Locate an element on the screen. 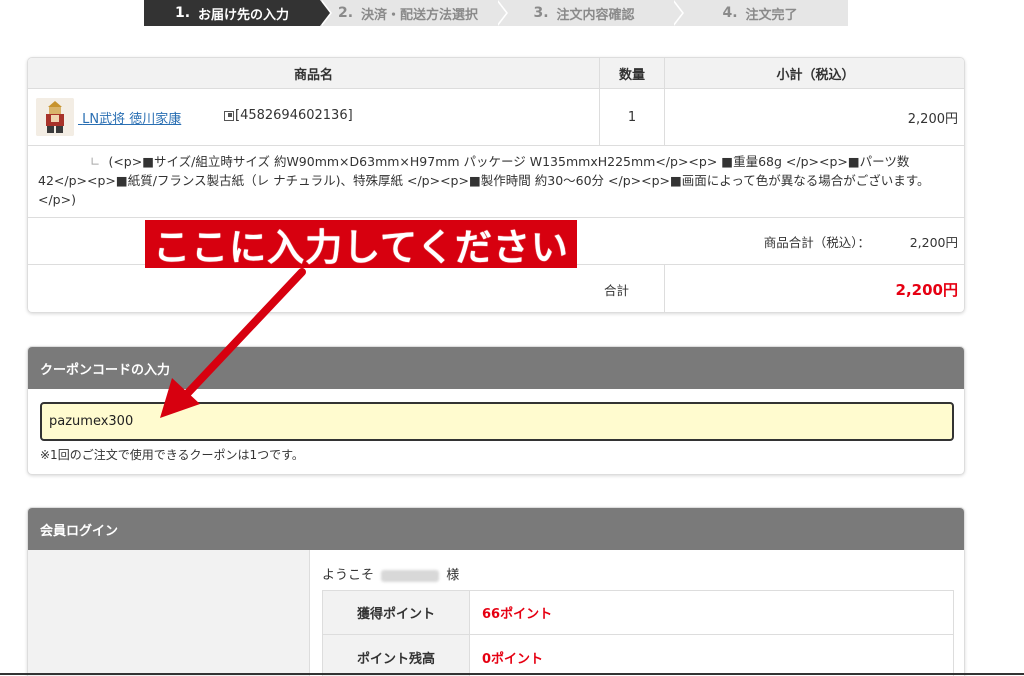 The width and height of the screenshot is (1024, 676). item-total-value: 2,200円 is located at coordinates (933, 242).